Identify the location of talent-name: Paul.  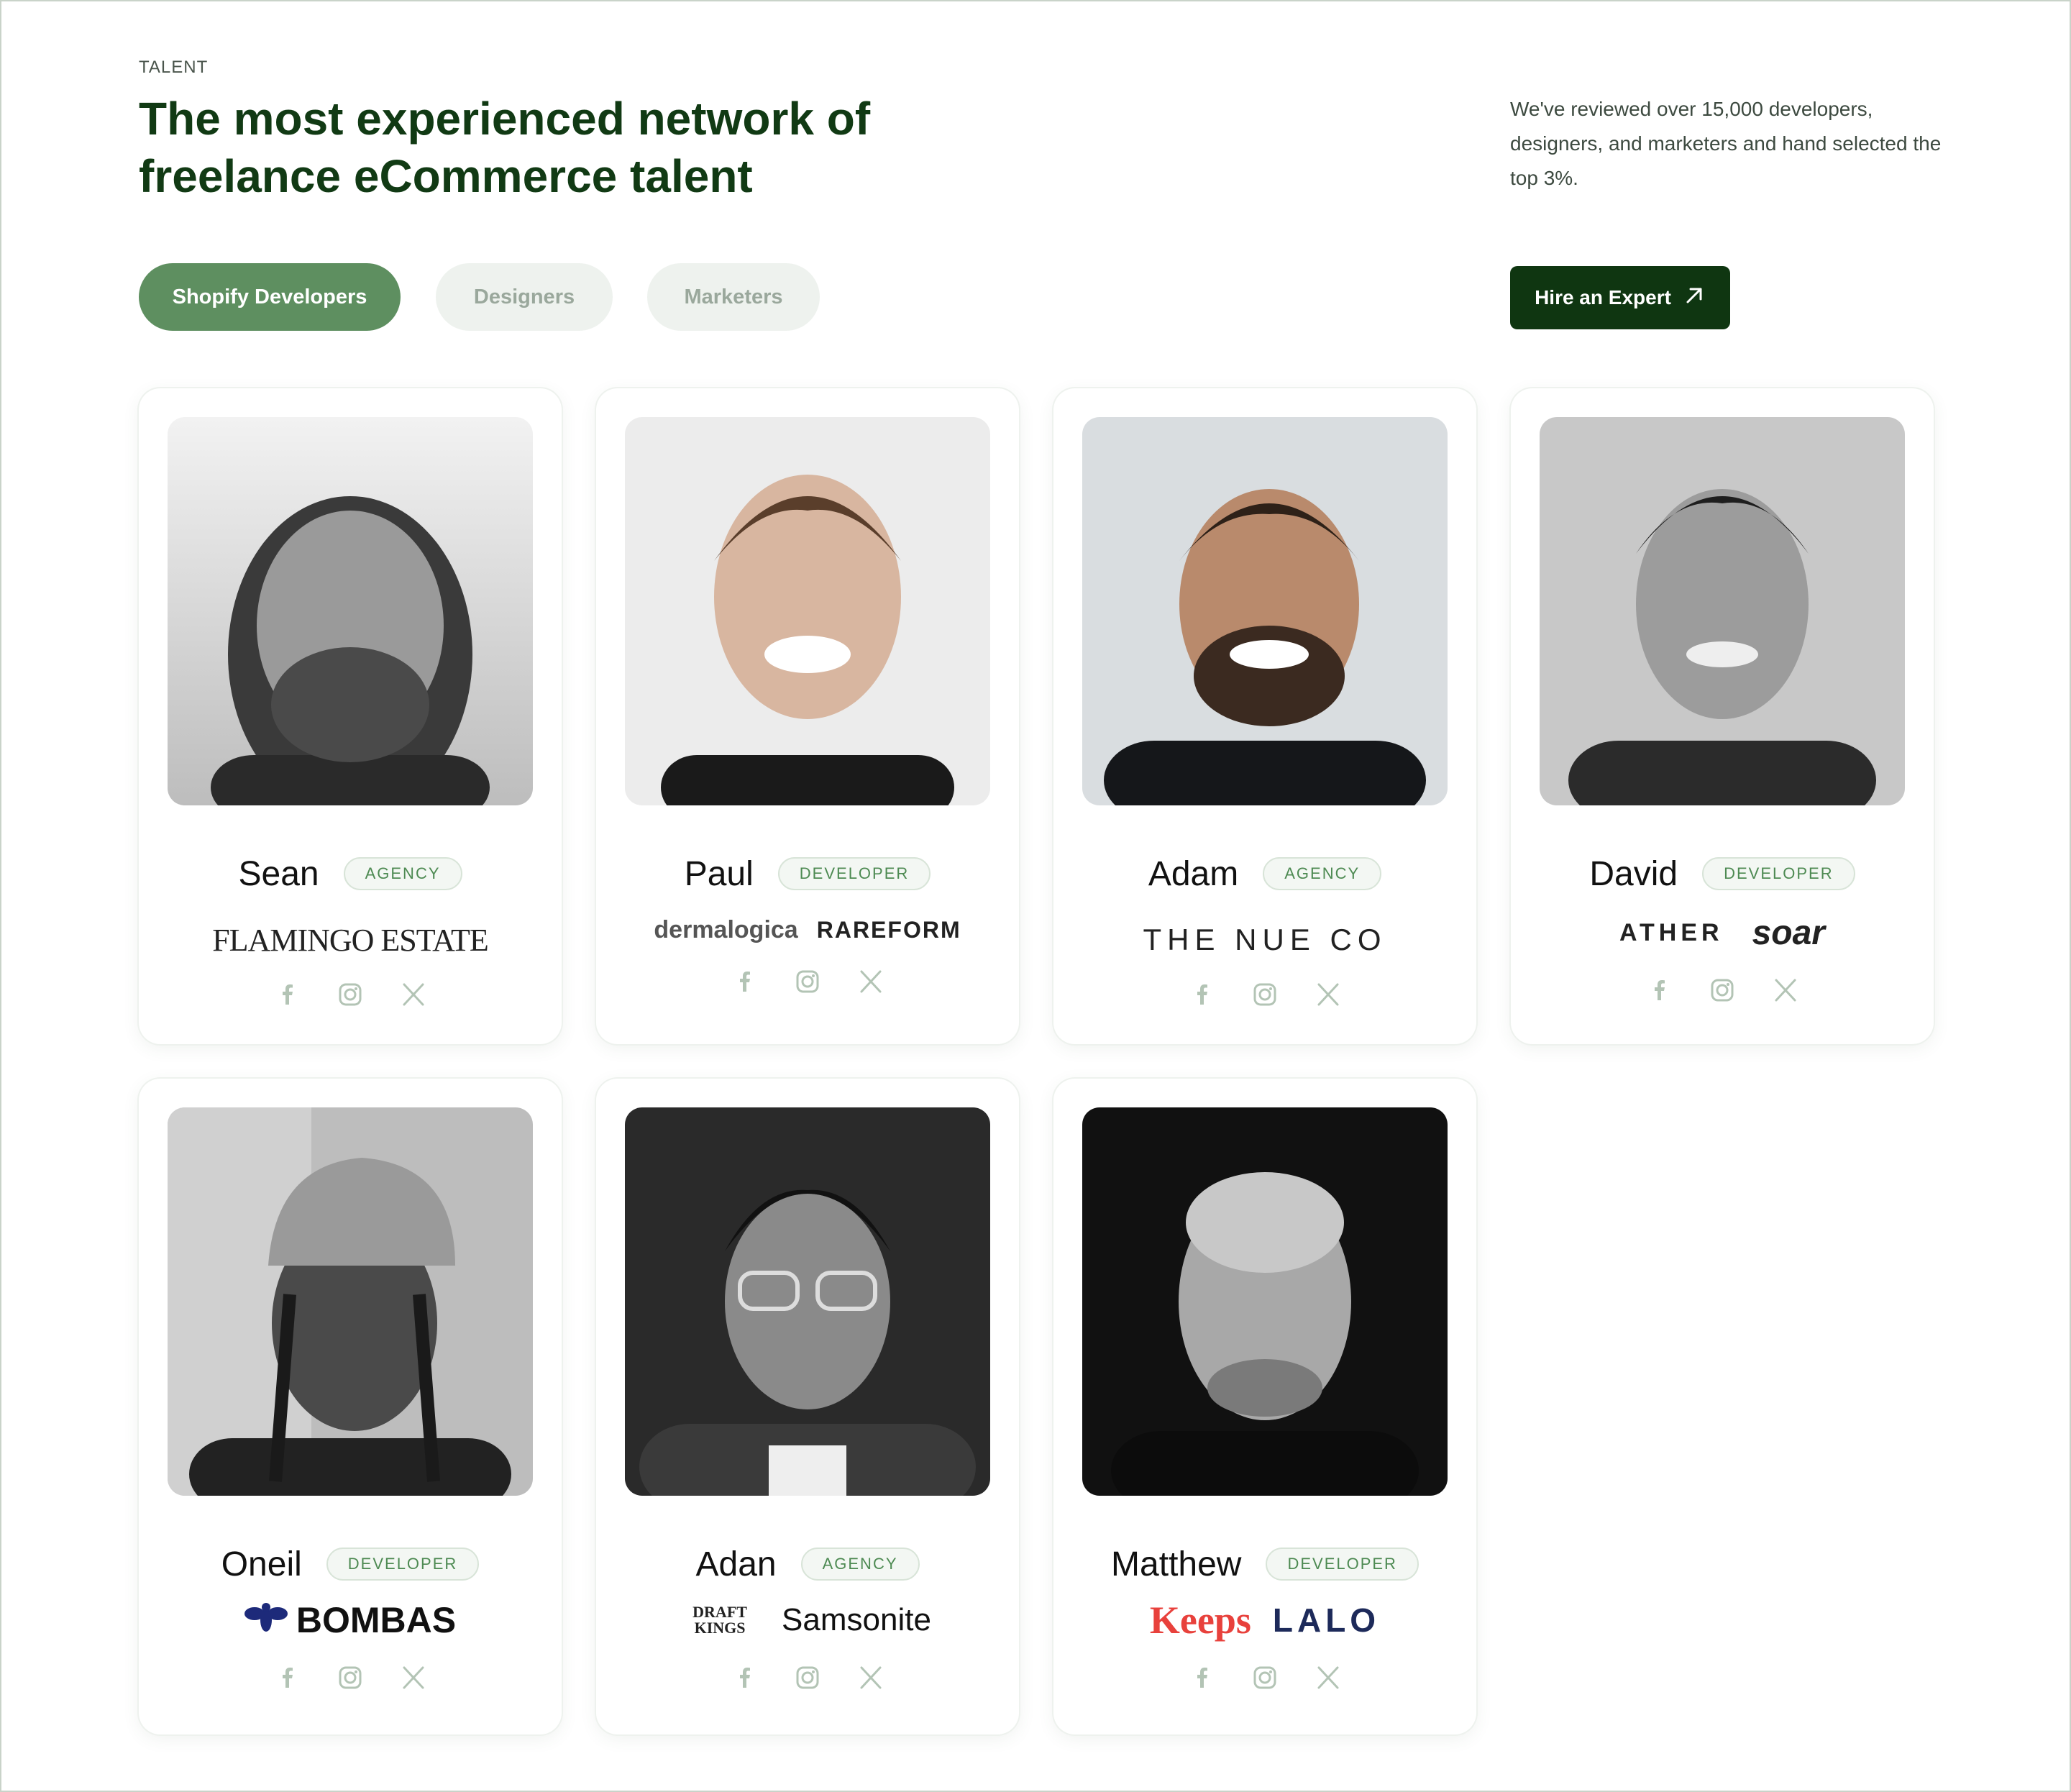
(719, 873).